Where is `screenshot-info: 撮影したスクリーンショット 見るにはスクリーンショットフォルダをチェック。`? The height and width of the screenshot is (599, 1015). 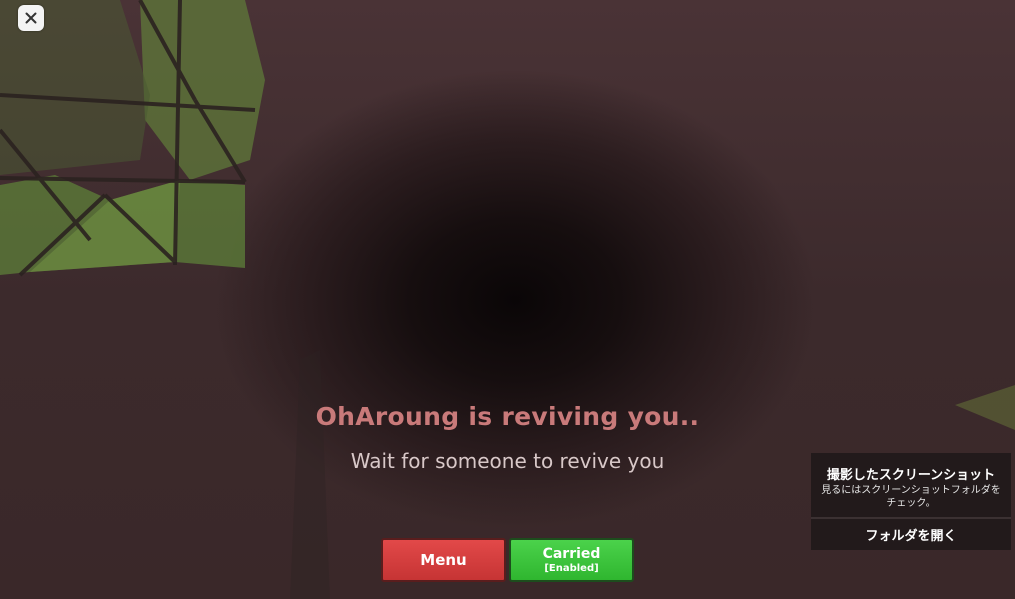
screenshot-info: 撮影したスクリーンショット 見るにはスクリーンショットフォルダをチェック。 is located at coordinates (911, 485).